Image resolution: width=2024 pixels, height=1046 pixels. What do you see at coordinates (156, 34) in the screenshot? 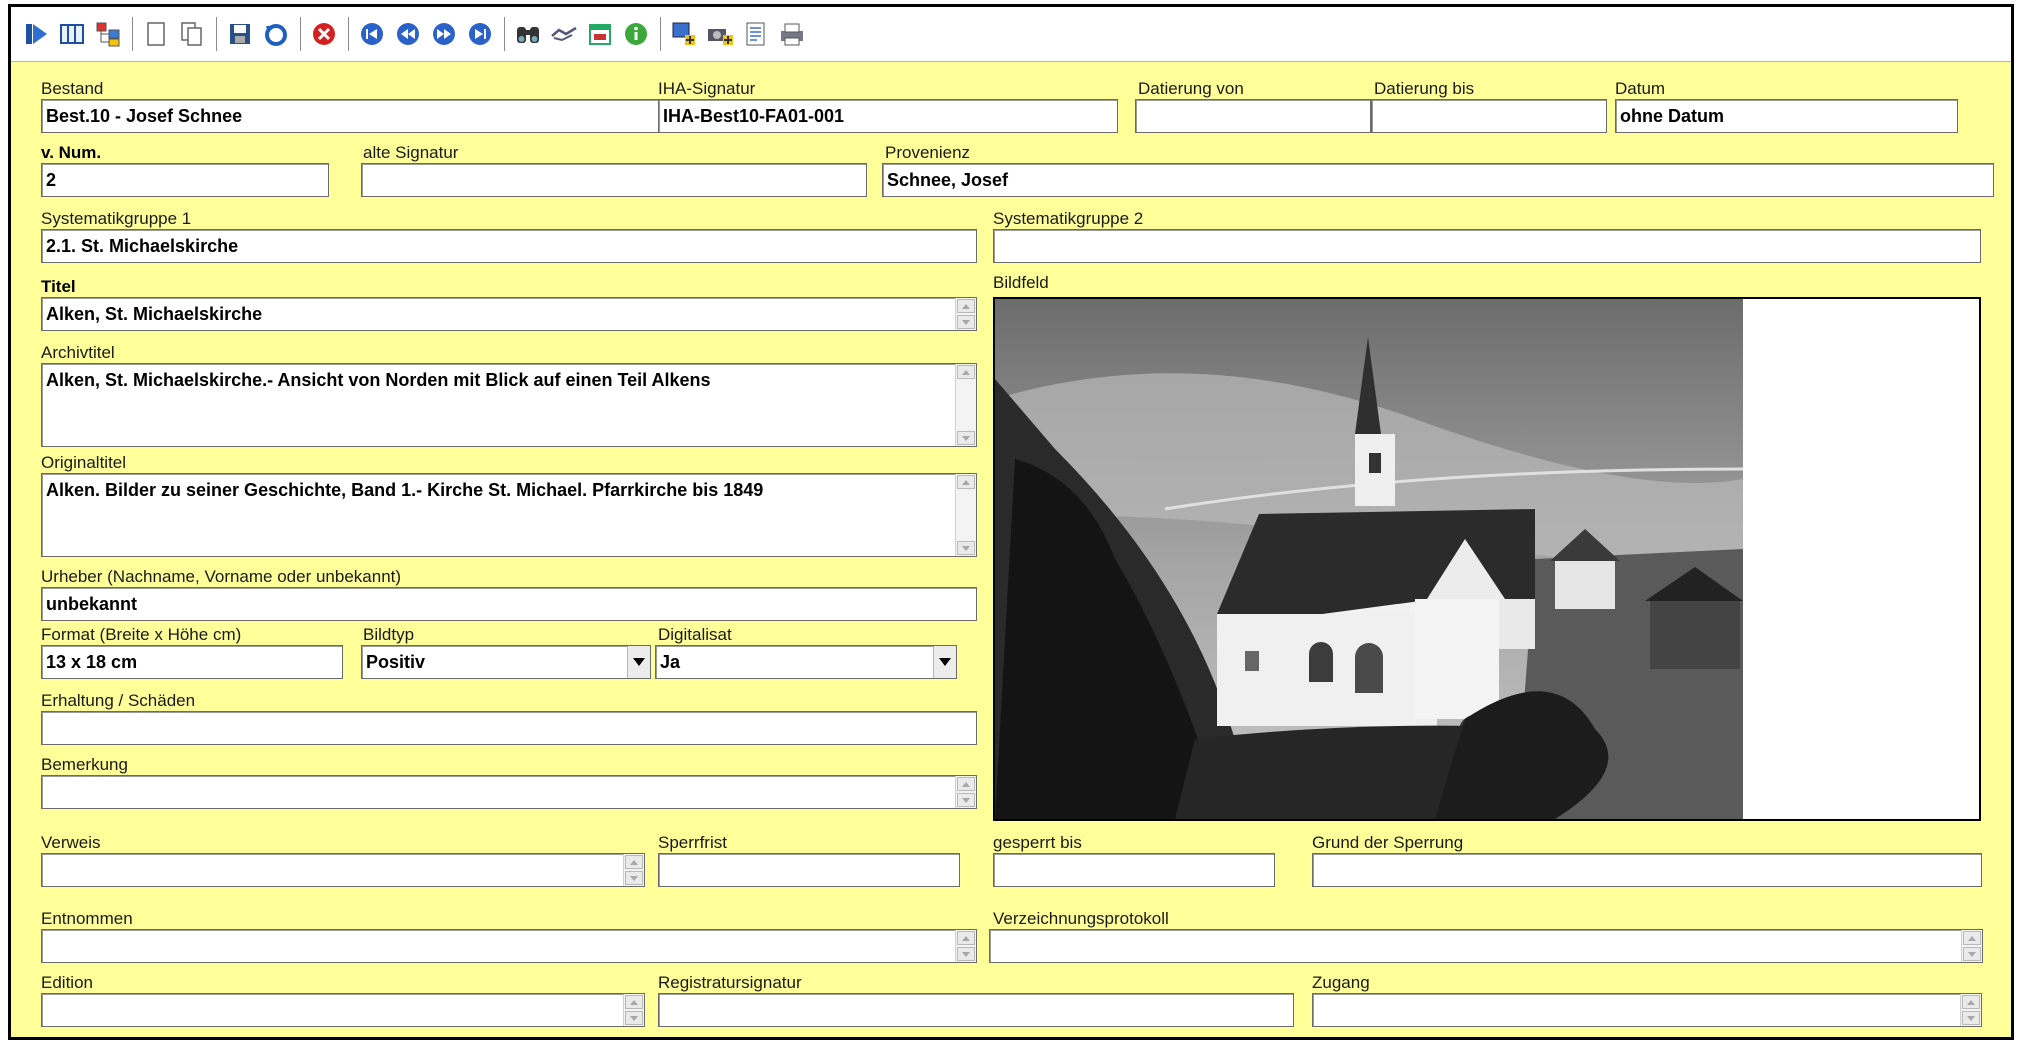
I see `new-record-icon` at bounding box center [156, 34].